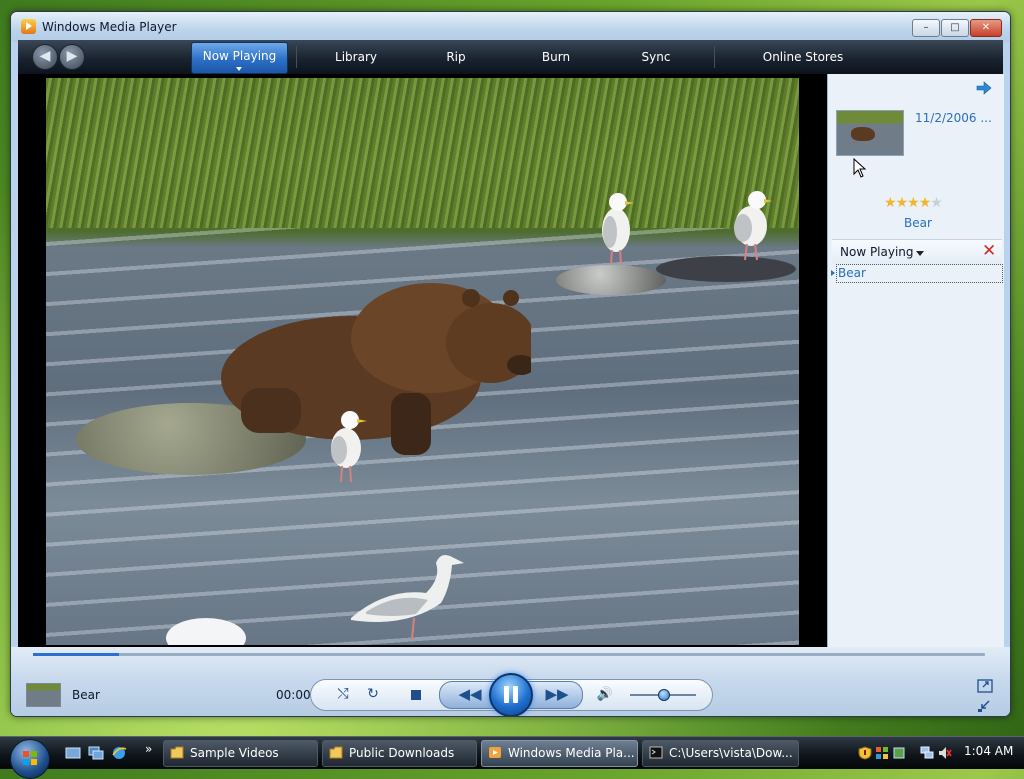 The image size is (1024, 779). Describe the element at coordinates (456, 57) in the screenshot. I see `tab-rip: Rip` at that location.